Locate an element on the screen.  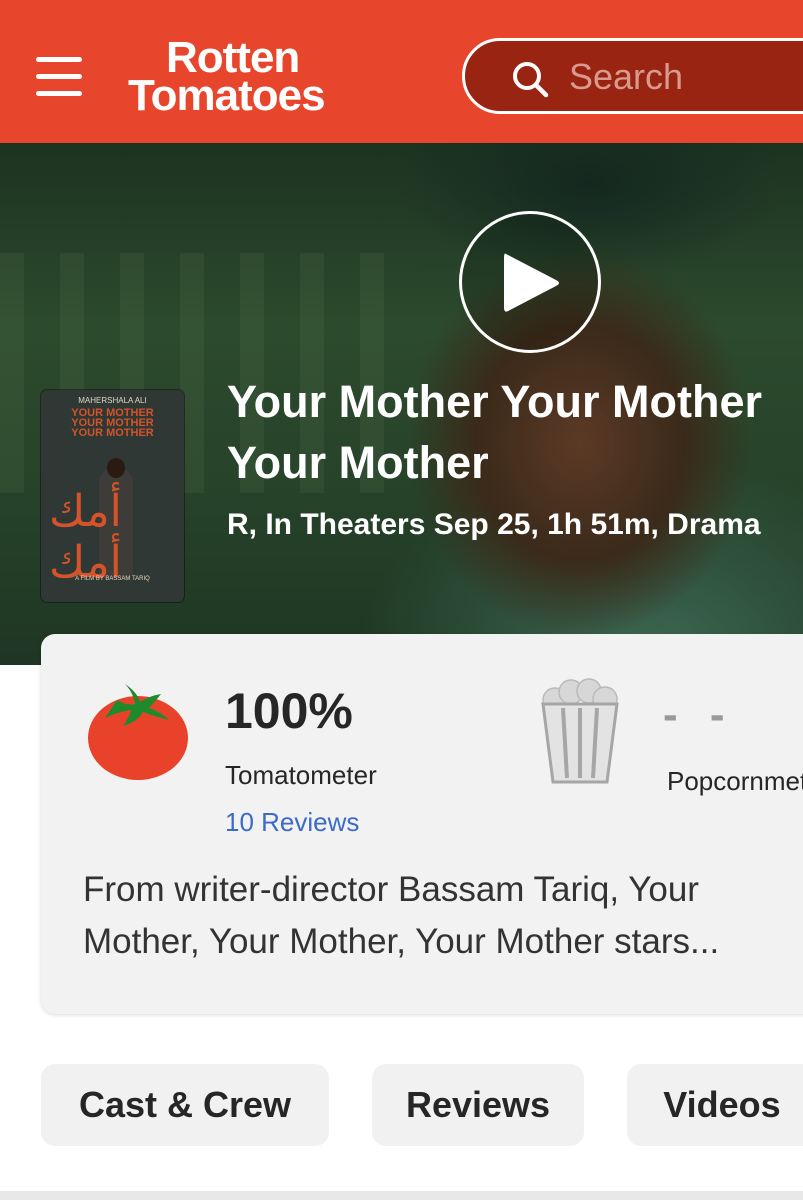
poster-bottom-text: A FILM BY BASSAM TARIQ is located at coordinates (112, 579).